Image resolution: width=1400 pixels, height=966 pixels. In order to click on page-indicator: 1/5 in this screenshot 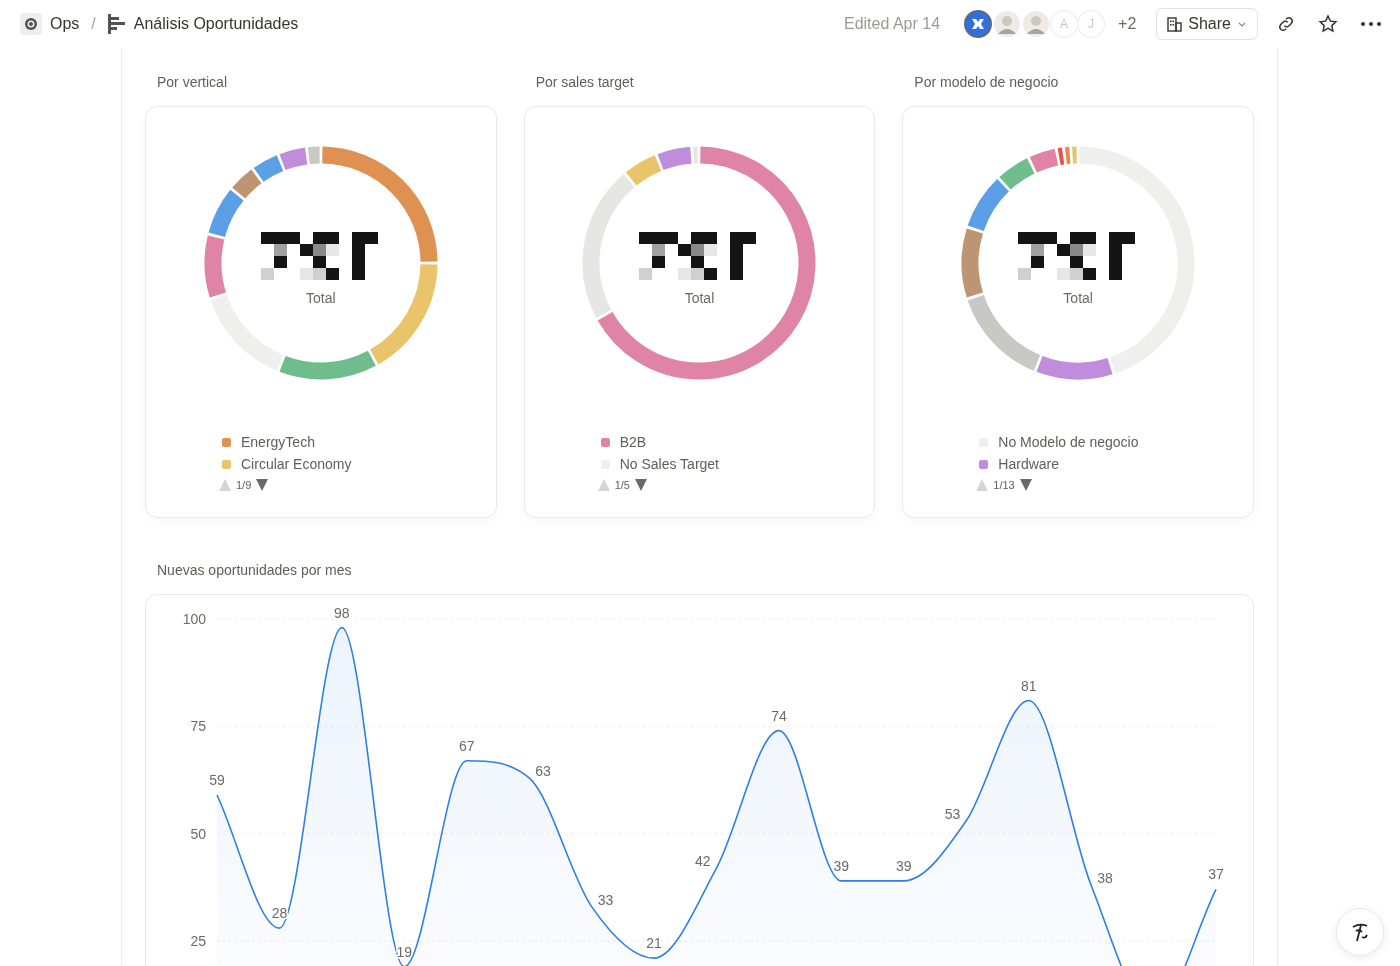, I will do `click(622, 485)`.